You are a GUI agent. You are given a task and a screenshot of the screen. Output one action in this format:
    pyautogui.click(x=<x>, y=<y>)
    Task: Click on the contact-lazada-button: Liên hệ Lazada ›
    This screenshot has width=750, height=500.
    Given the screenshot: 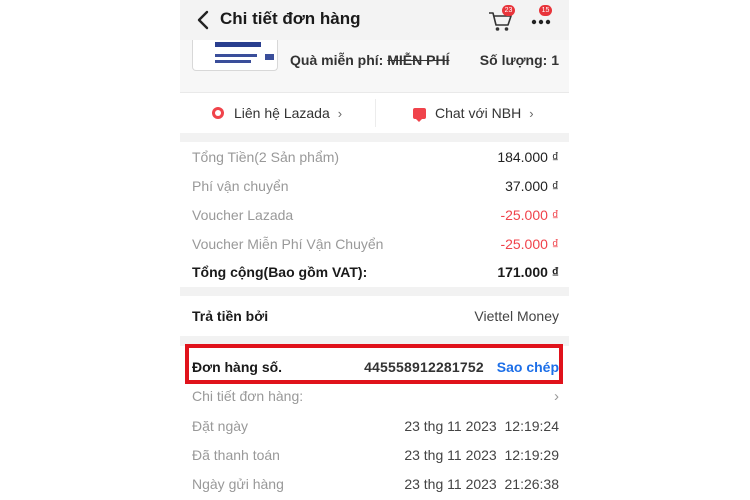 What is the action you would take?
    pyautogui.click(x=277, y=113)
    